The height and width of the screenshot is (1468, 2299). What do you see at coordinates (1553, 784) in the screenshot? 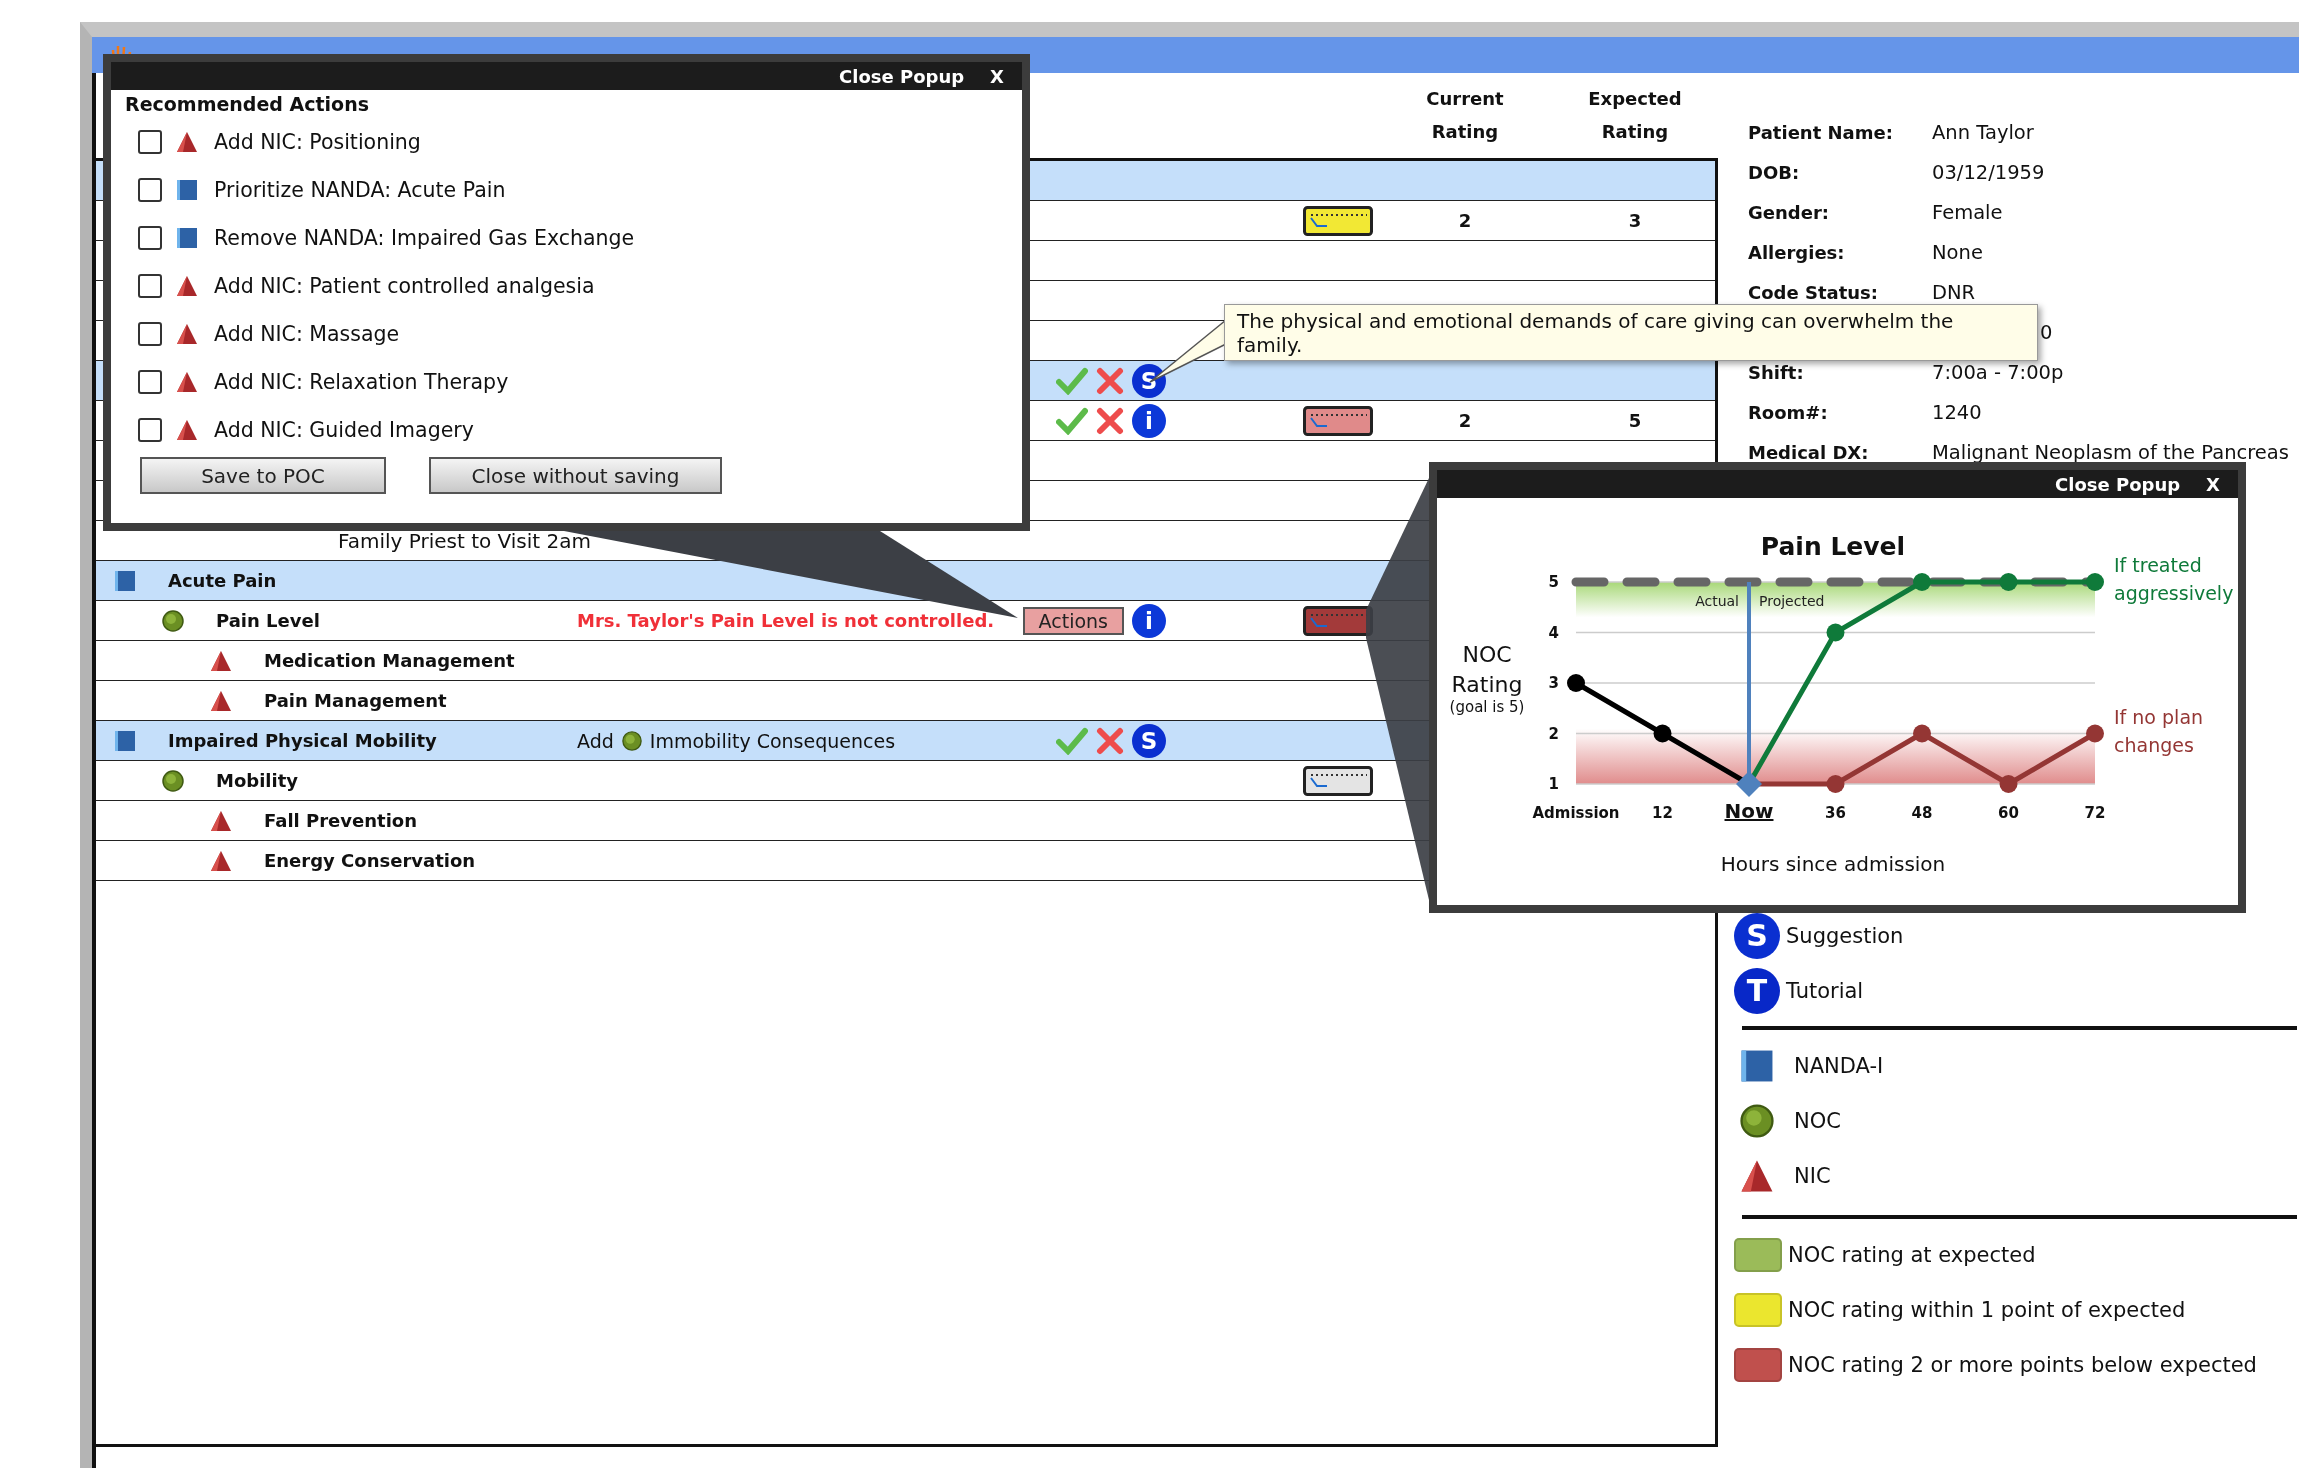
I see `axis-tick-label: 1` at bounding box center [1553, 784].